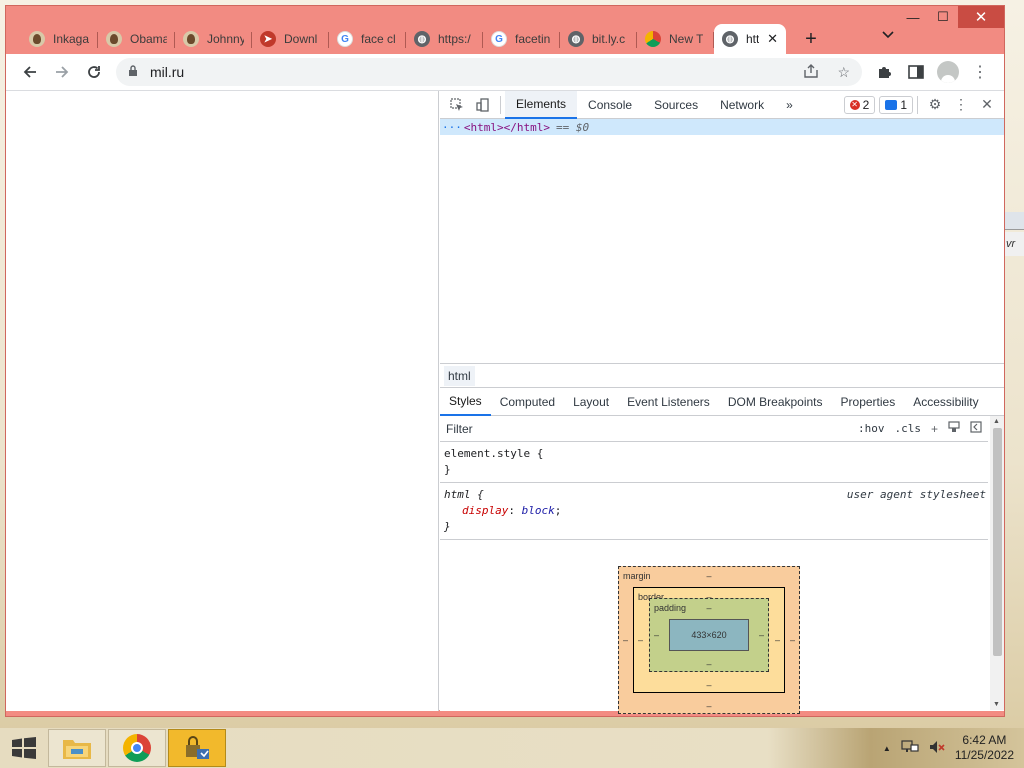 This screenshot has width=1024, height=768. What do you see at coordinates (792, 640) in the screenshot?
I see `margin-right-value: –` at bounding box center [792, 640].